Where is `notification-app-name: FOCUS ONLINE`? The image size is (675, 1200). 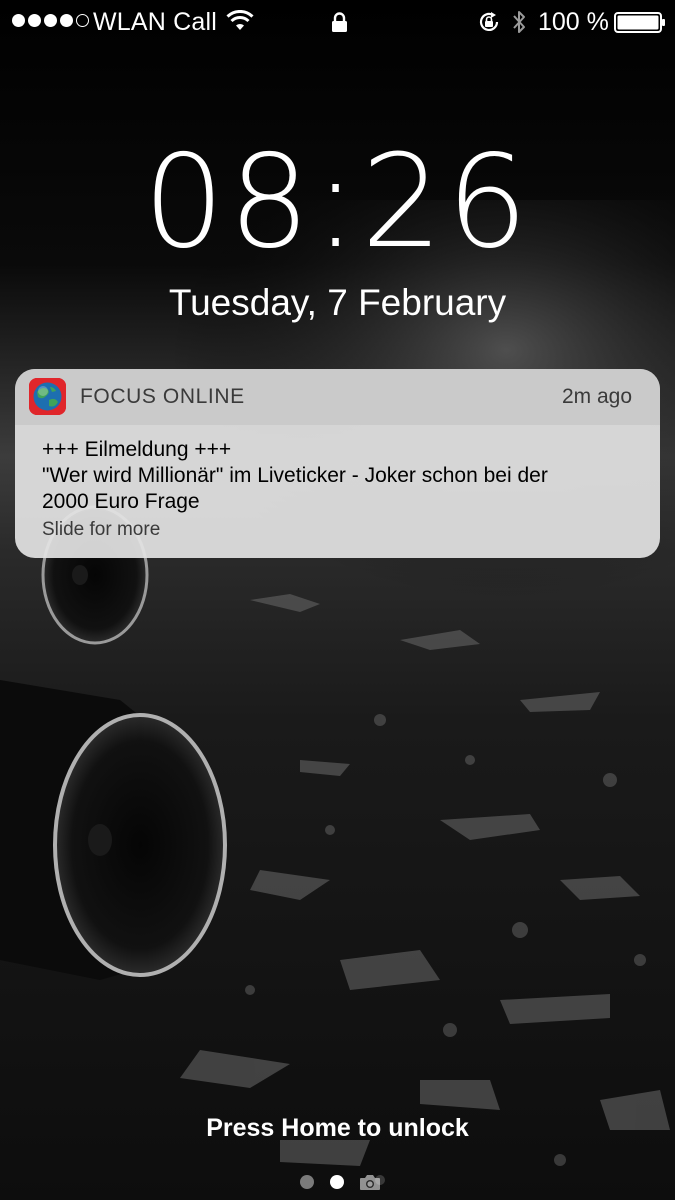
notification-app-name: FOCUS ONLINE is located at coordinates (162, 396).